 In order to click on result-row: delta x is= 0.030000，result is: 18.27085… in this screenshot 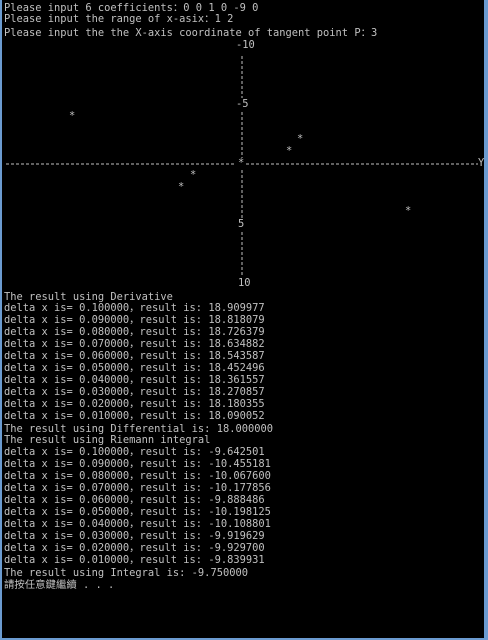, I will do `click(134, 392)`.